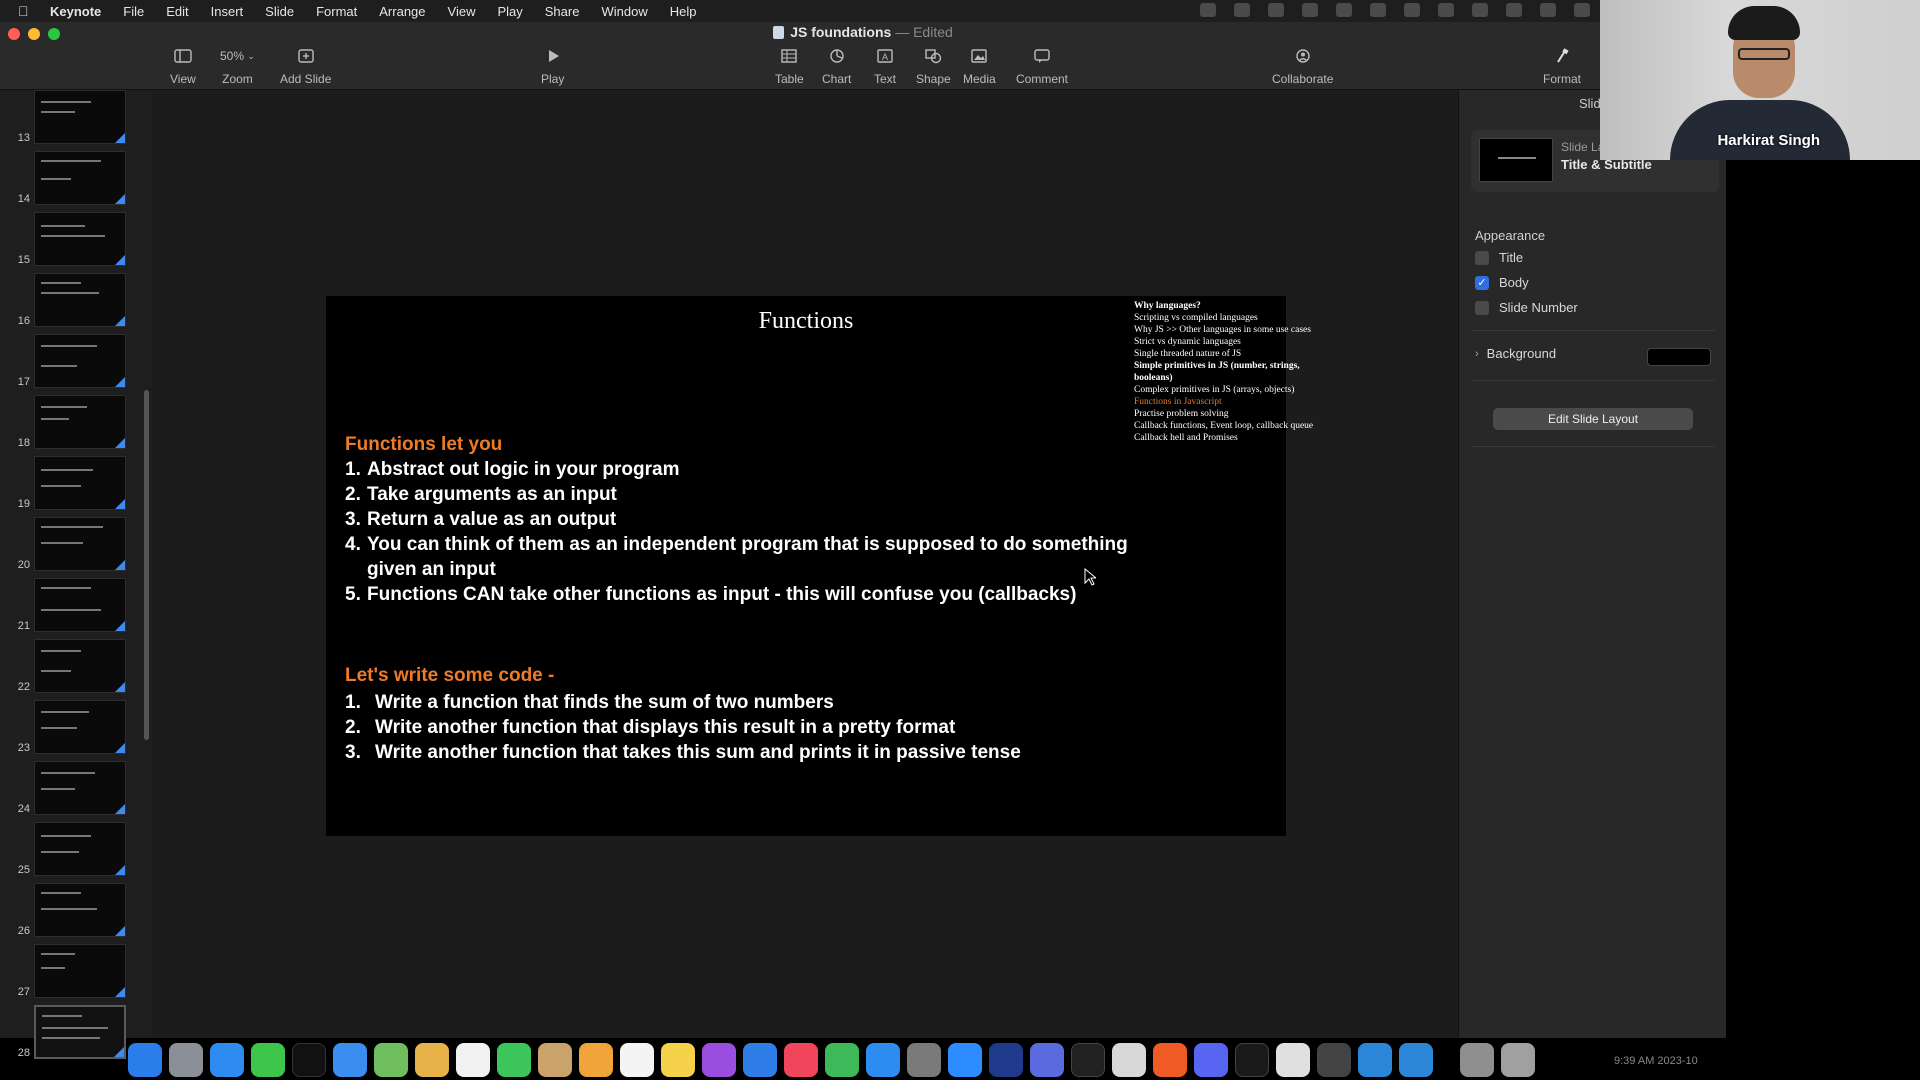  I want to click on keynote-icon, so click(760, 1060).